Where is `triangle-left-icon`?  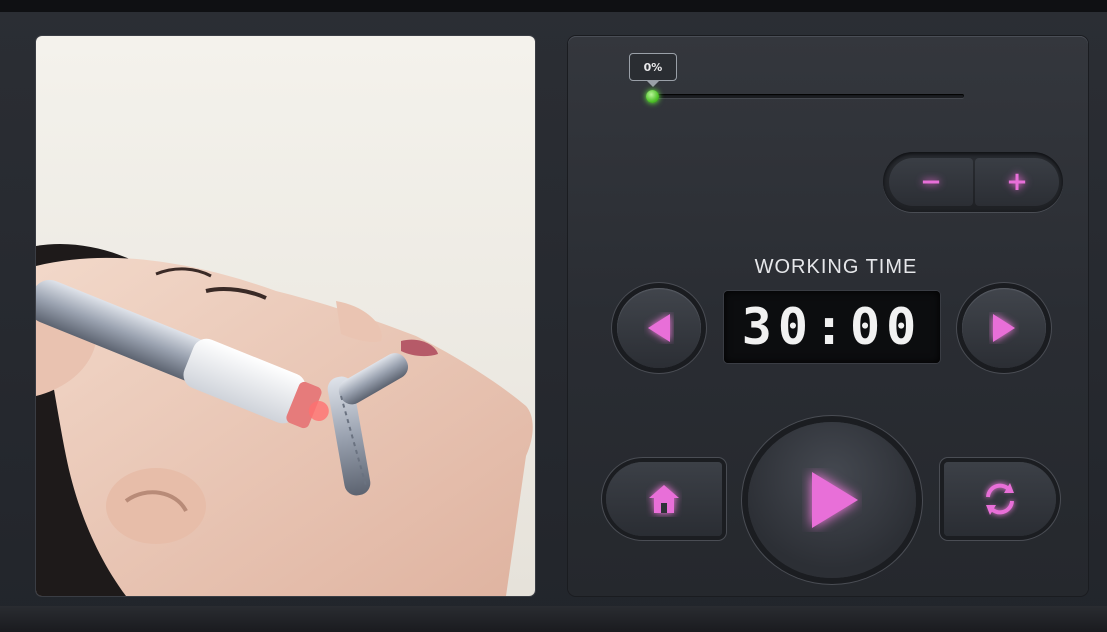
triangle-left-icon is located at coordinates (659, 328).